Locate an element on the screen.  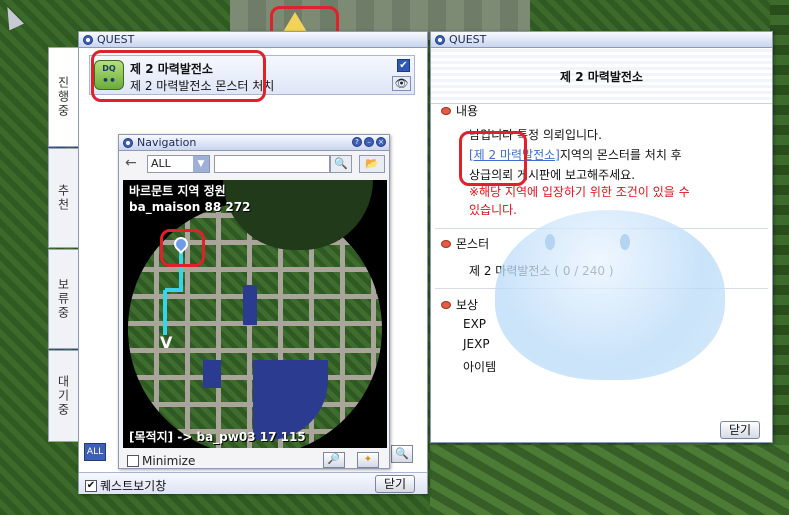
monster-section-head: 몬스터 is located at coordinates (465, 243).